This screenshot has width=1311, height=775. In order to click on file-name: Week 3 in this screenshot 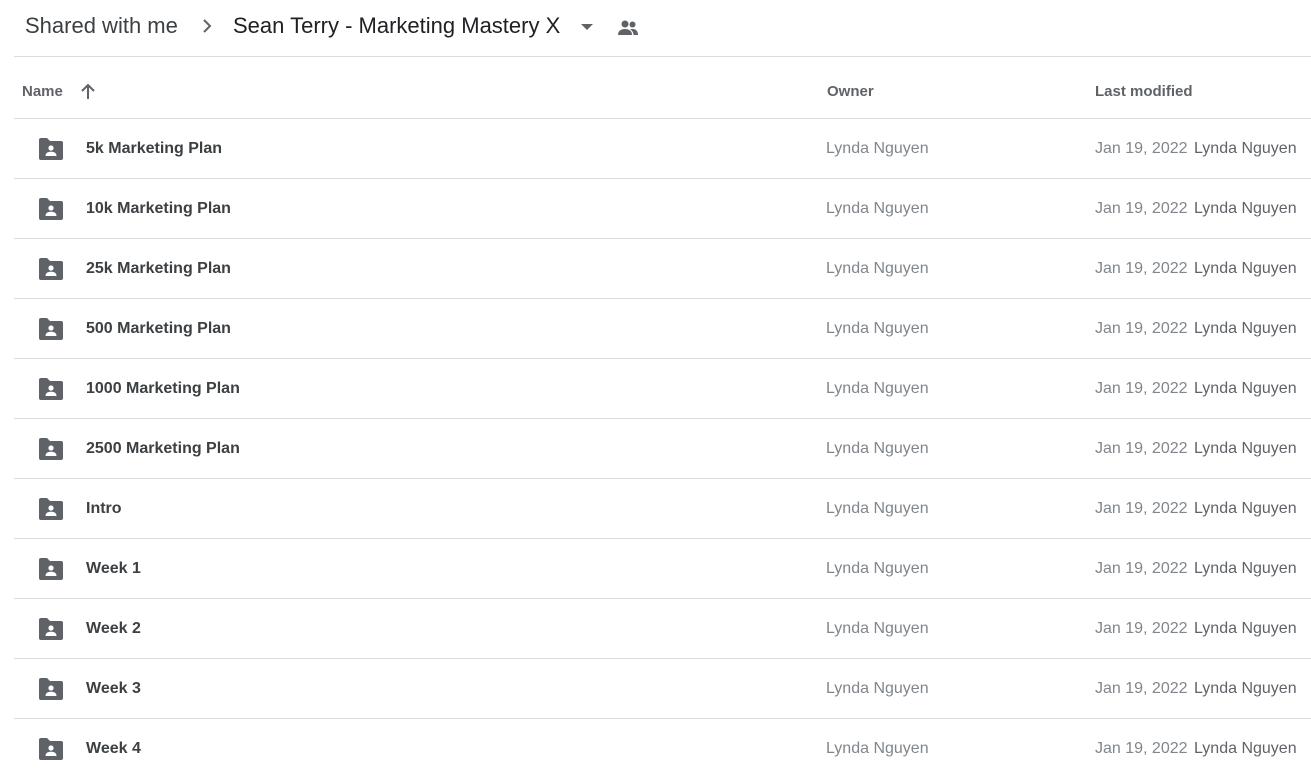, I will do `click(113, 688)`.